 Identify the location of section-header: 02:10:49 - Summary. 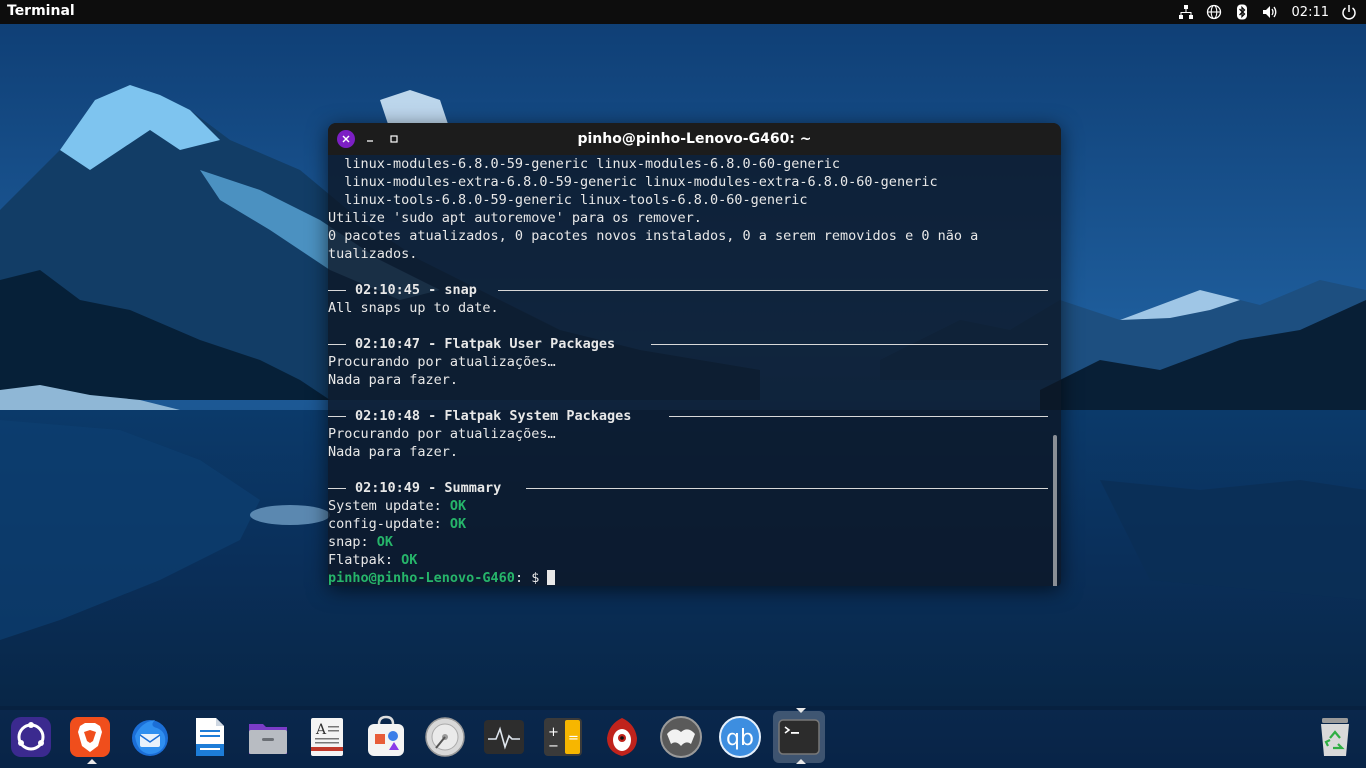
(428, 488).